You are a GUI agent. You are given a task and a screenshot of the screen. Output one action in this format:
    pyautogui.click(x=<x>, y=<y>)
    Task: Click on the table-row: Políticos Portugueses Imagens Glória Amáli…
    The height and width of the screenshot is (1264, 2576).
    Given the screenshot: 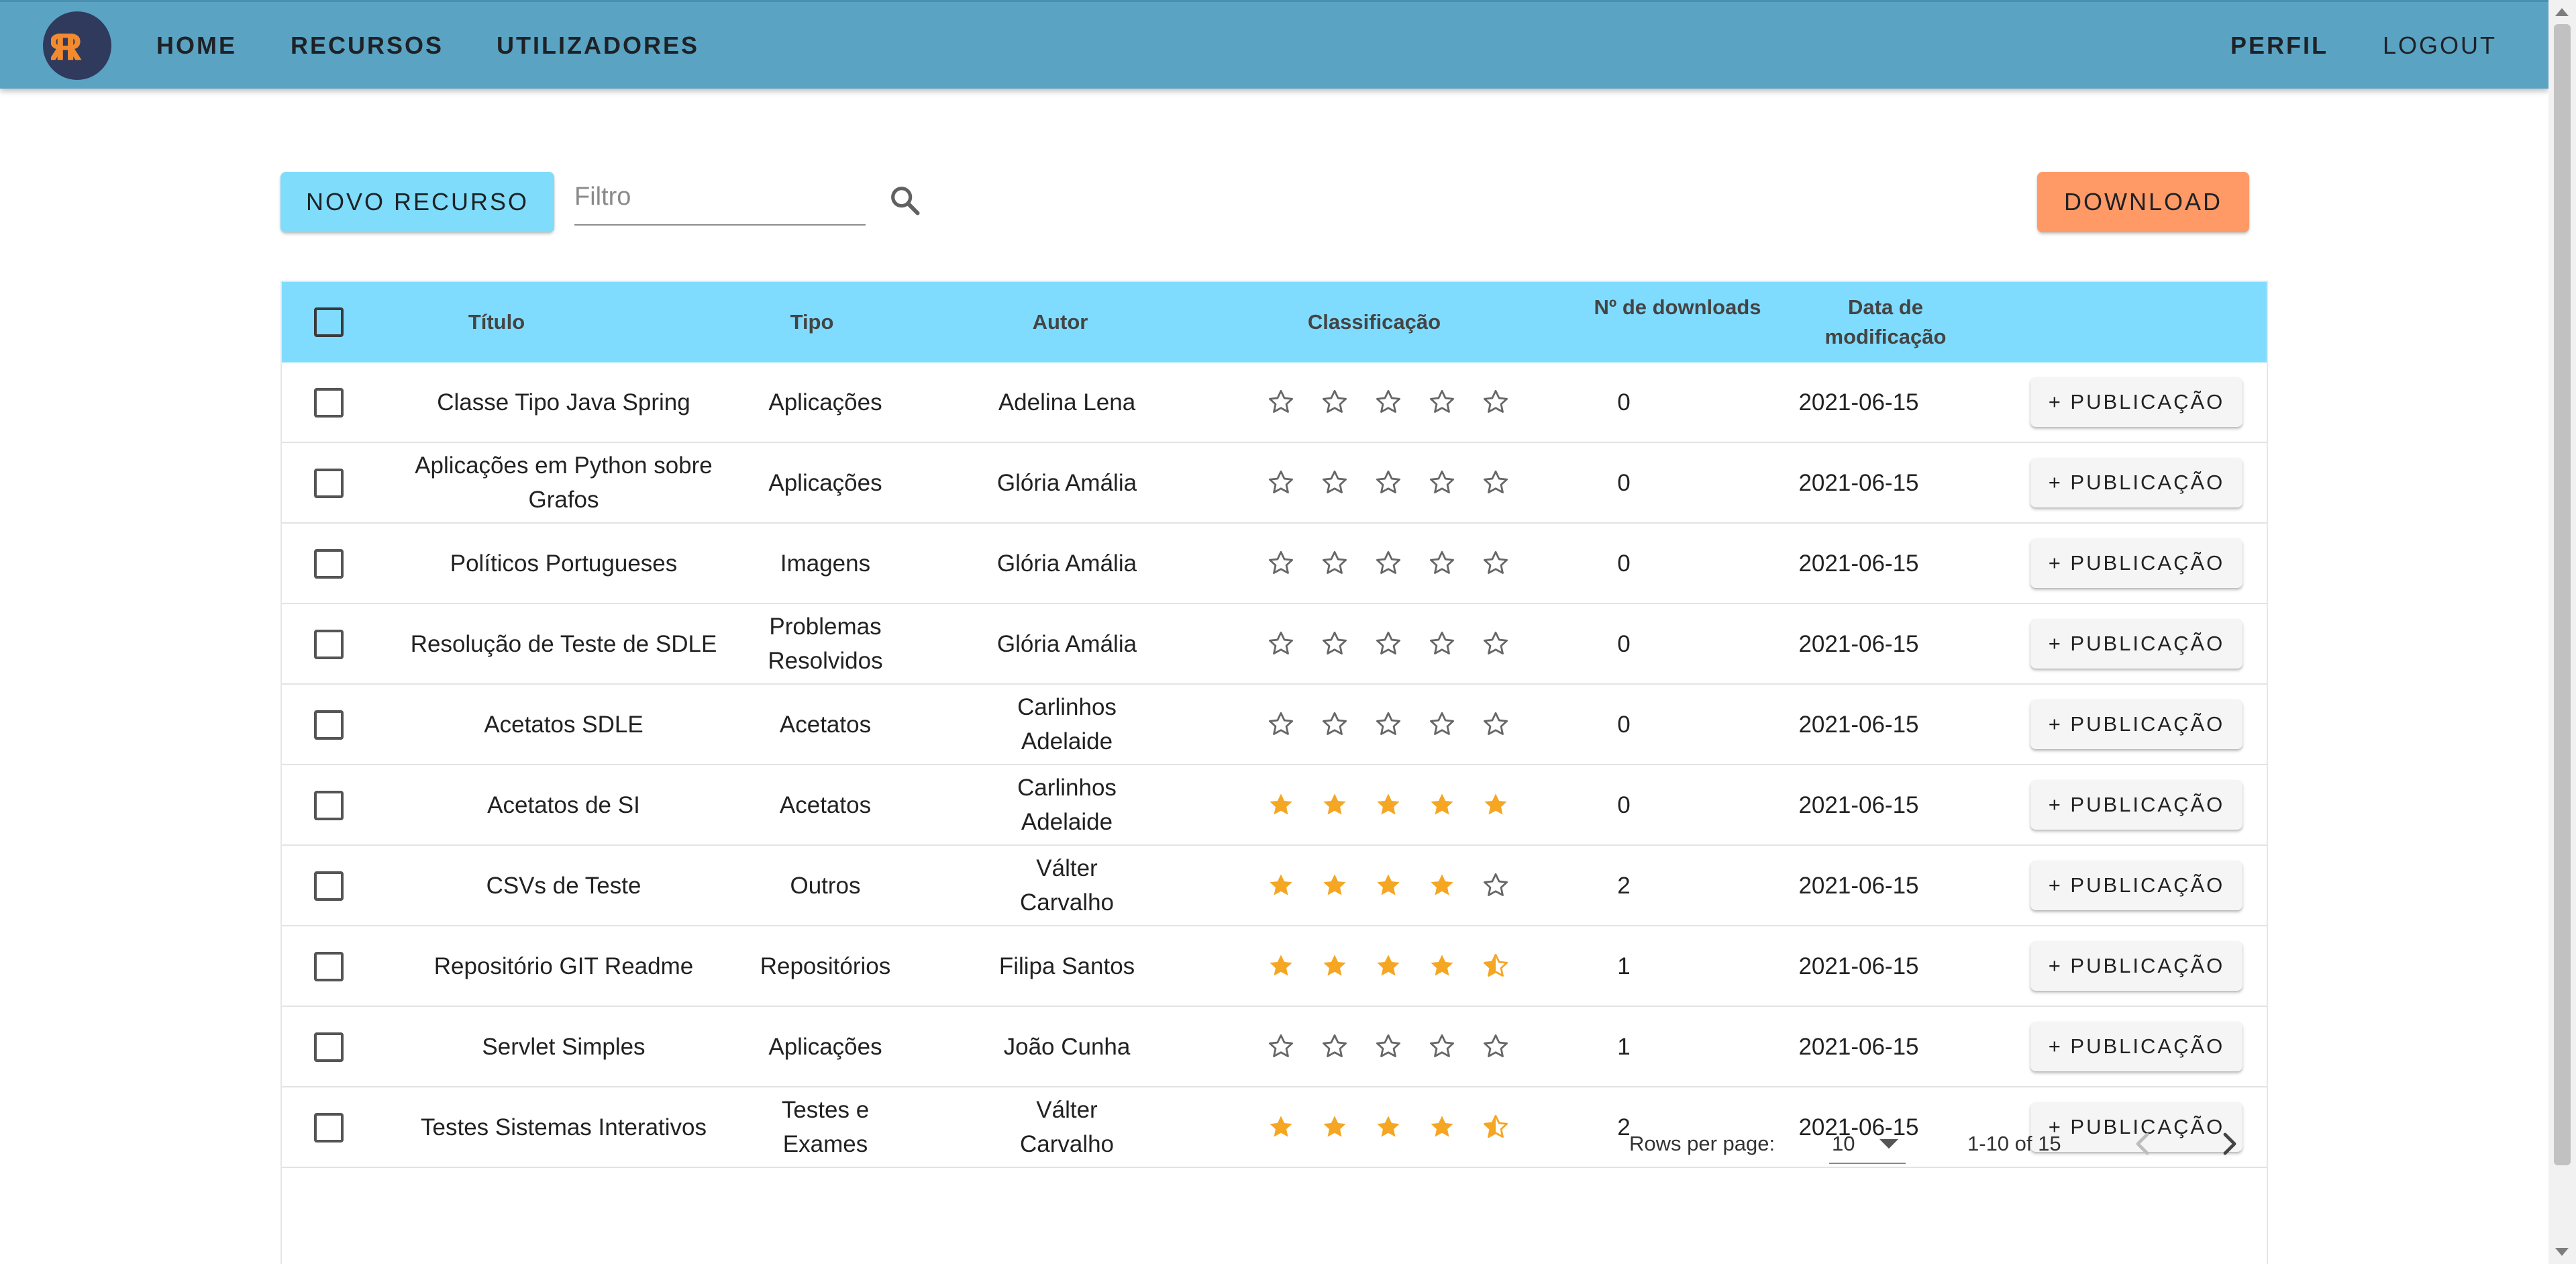 What is the action you would take?
    pyautogui.click(x=1274, y=564)
    